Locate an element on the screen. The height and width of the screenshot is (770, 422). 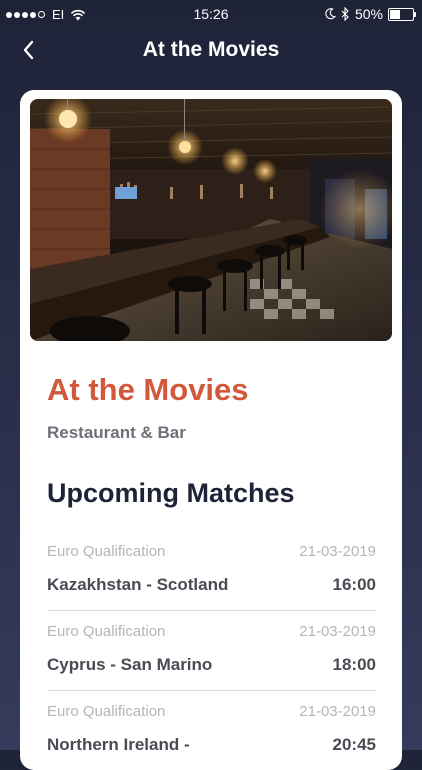
moon-icon is located at coordinates (330, 14).